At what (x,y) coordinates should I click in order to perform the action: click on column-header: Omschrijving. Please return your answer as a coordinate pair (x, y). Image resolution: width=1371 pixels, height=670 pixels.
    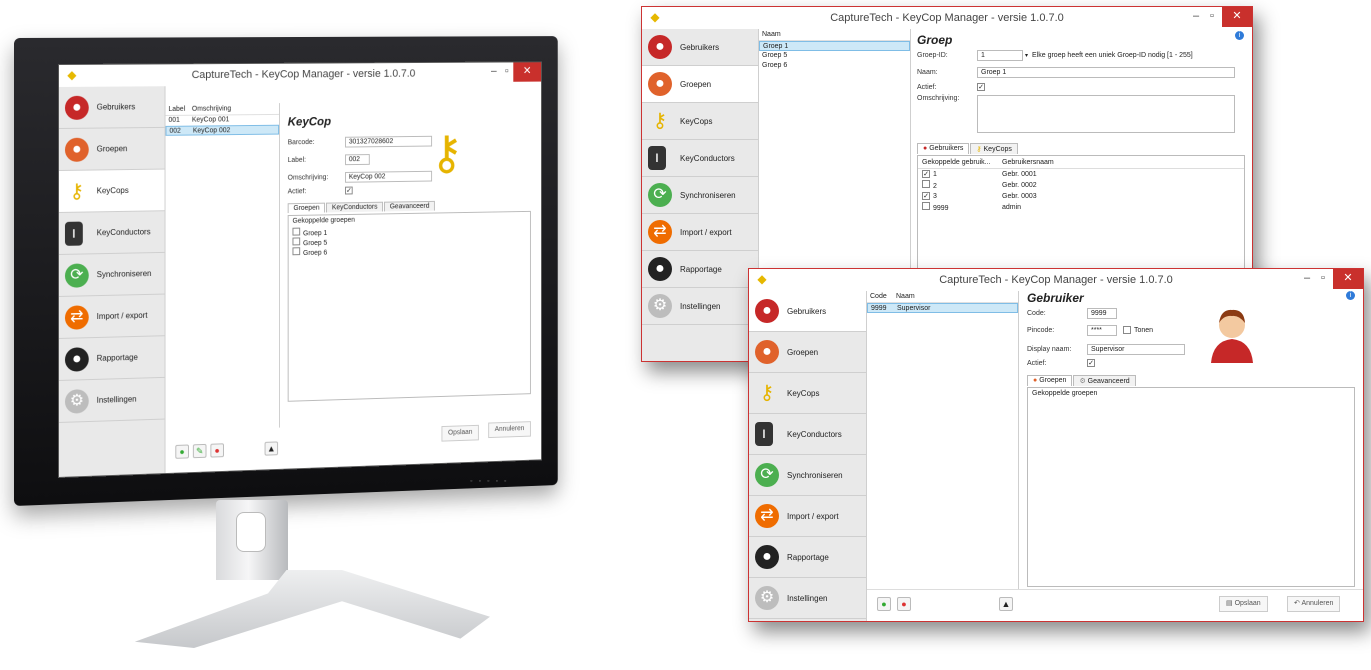
    Looking at the image, I should click on (211, 109).